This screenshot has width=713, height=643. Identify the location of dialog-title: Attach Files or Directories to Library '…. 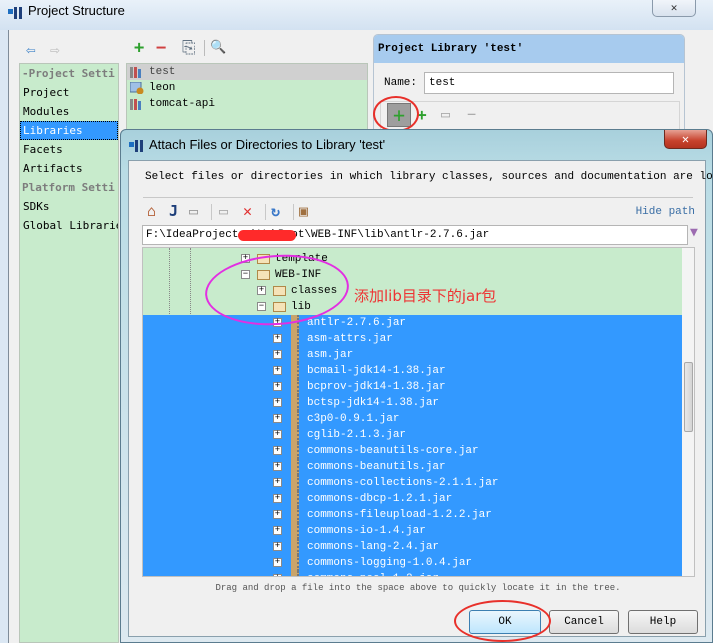
(267, 144).